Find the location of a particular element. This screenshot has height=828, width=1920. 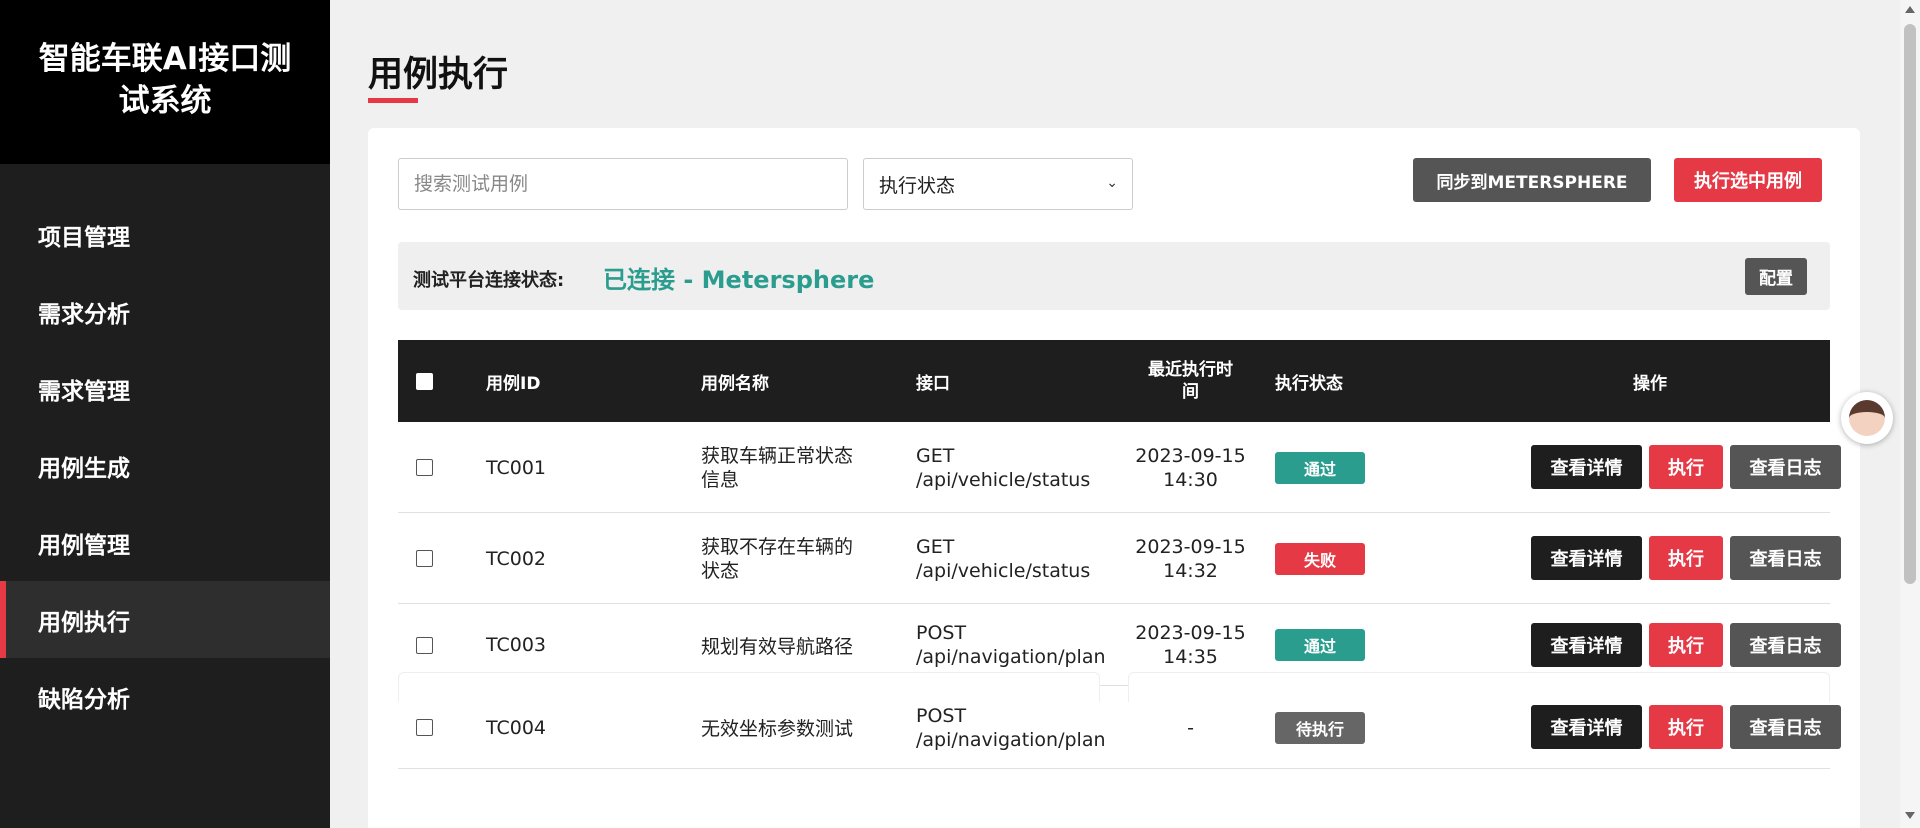

sidebar-item-label: 项目管理 is located at coordinates (84, 237).